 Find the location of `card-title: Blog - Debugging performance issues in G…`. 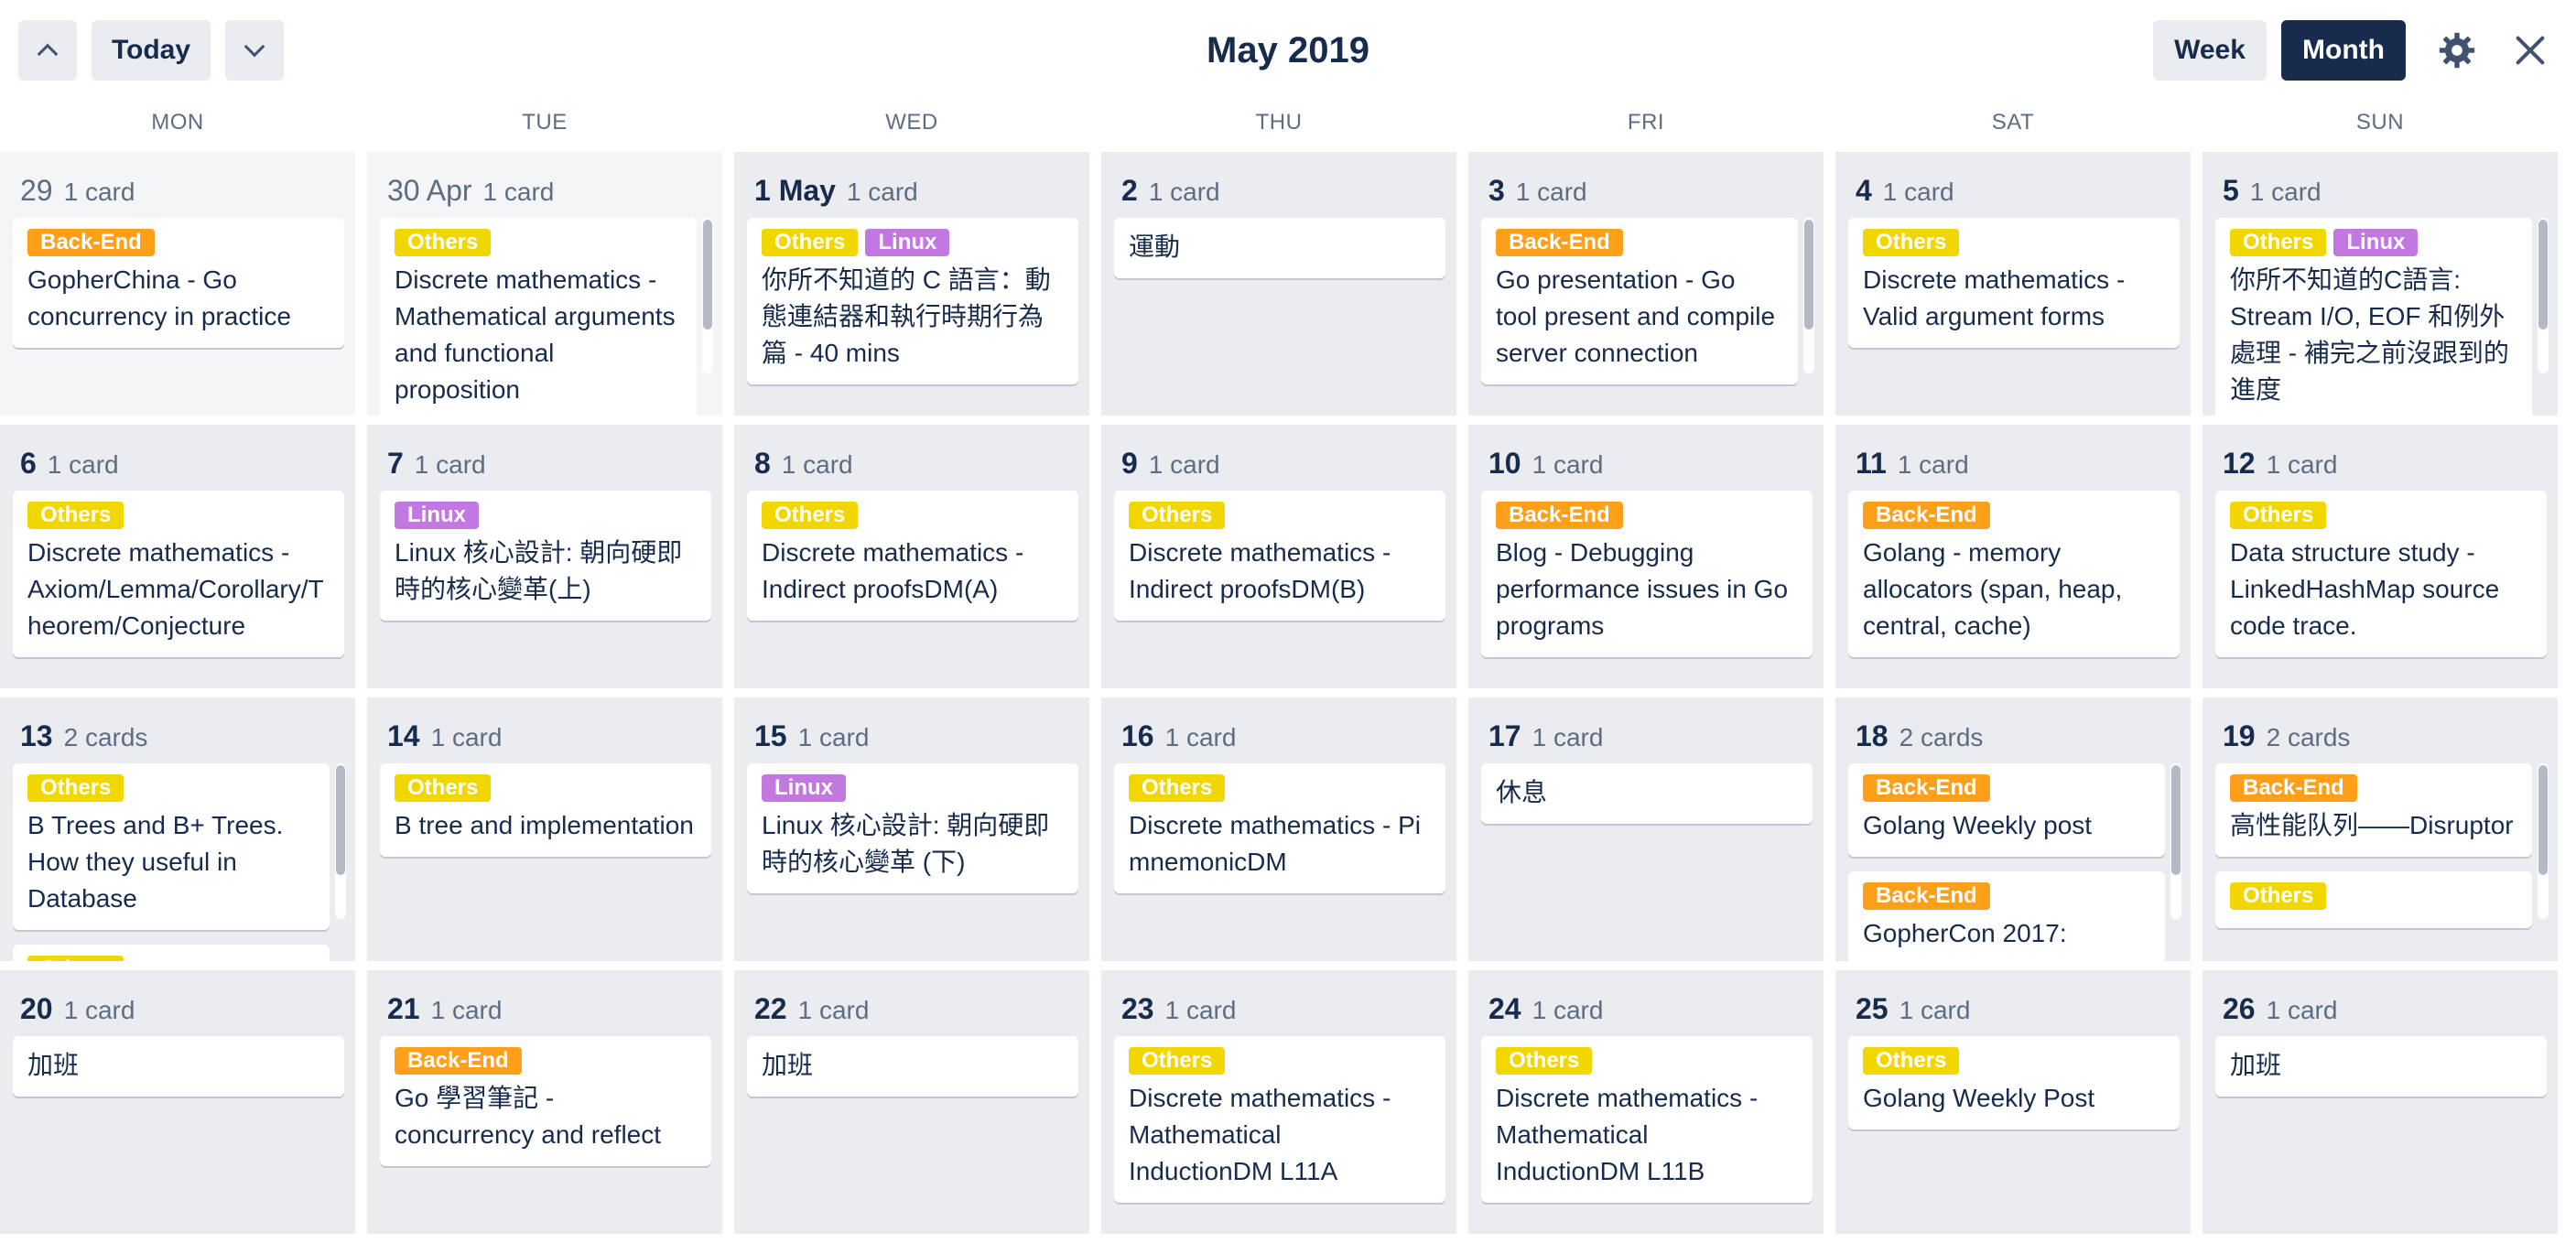

card-title: Blog - Debugging performance issues in G… is located at coordinates (1643, 589).